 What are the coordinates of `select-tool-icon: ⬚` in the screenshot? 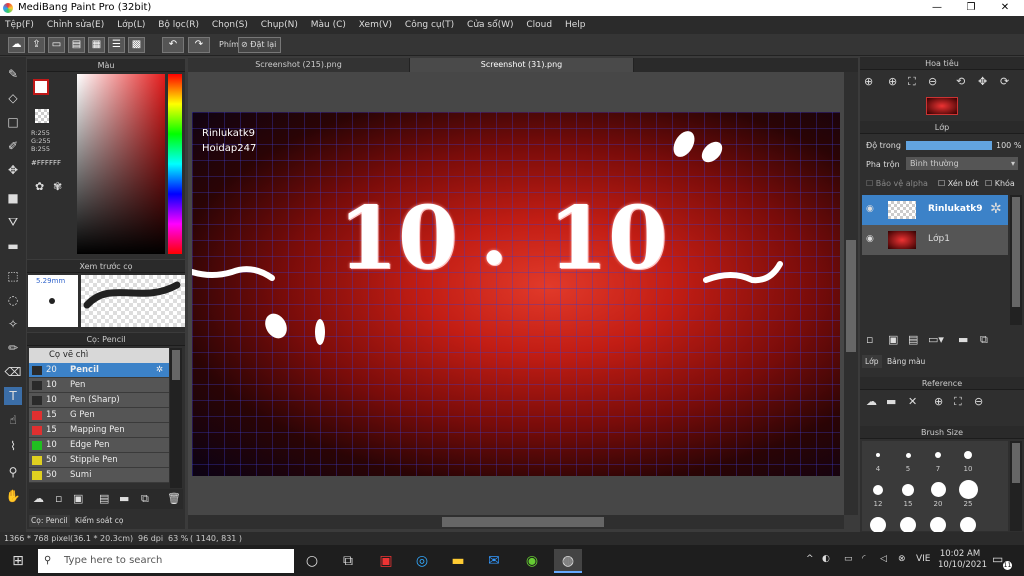 It's located at (13, 276).